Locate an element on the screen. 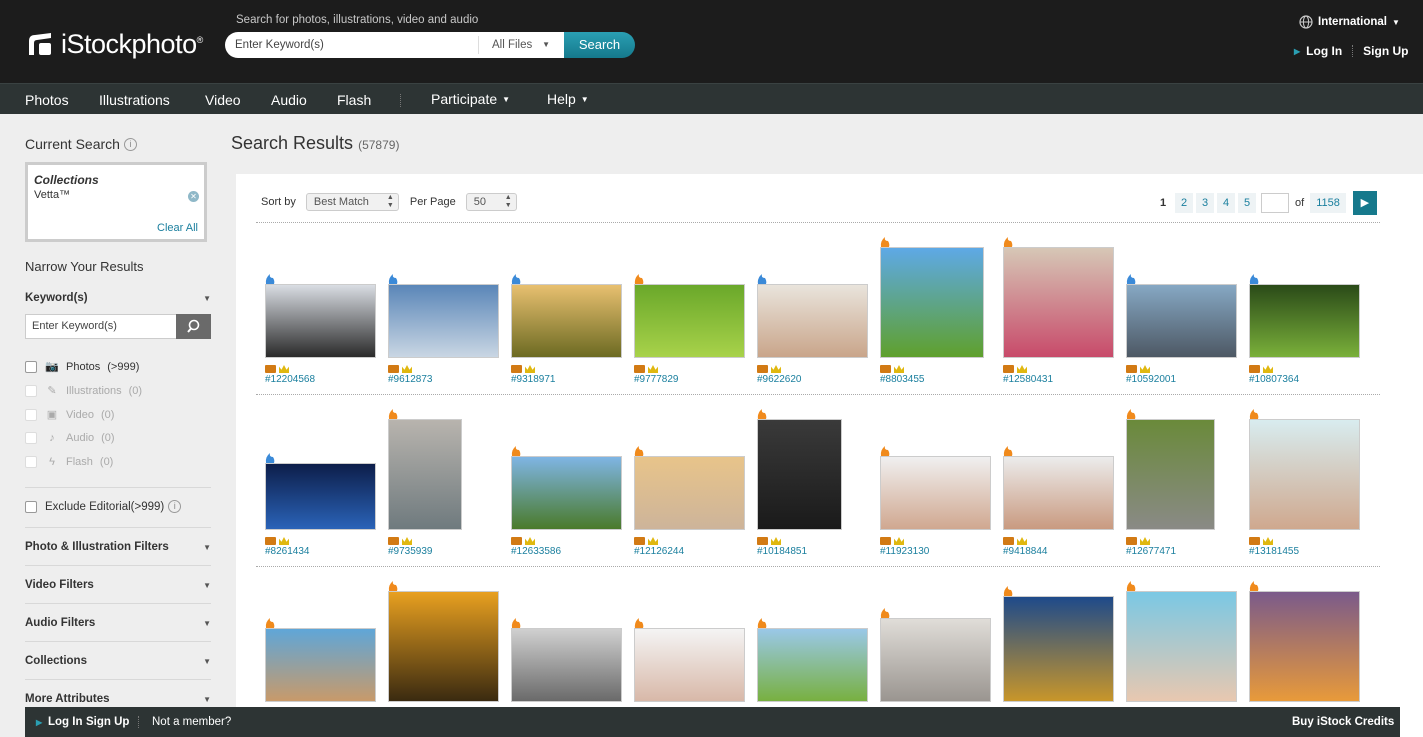 This screenshot has width=1423, height=737. page-link: 2 is located at coordinates (1184, 203).